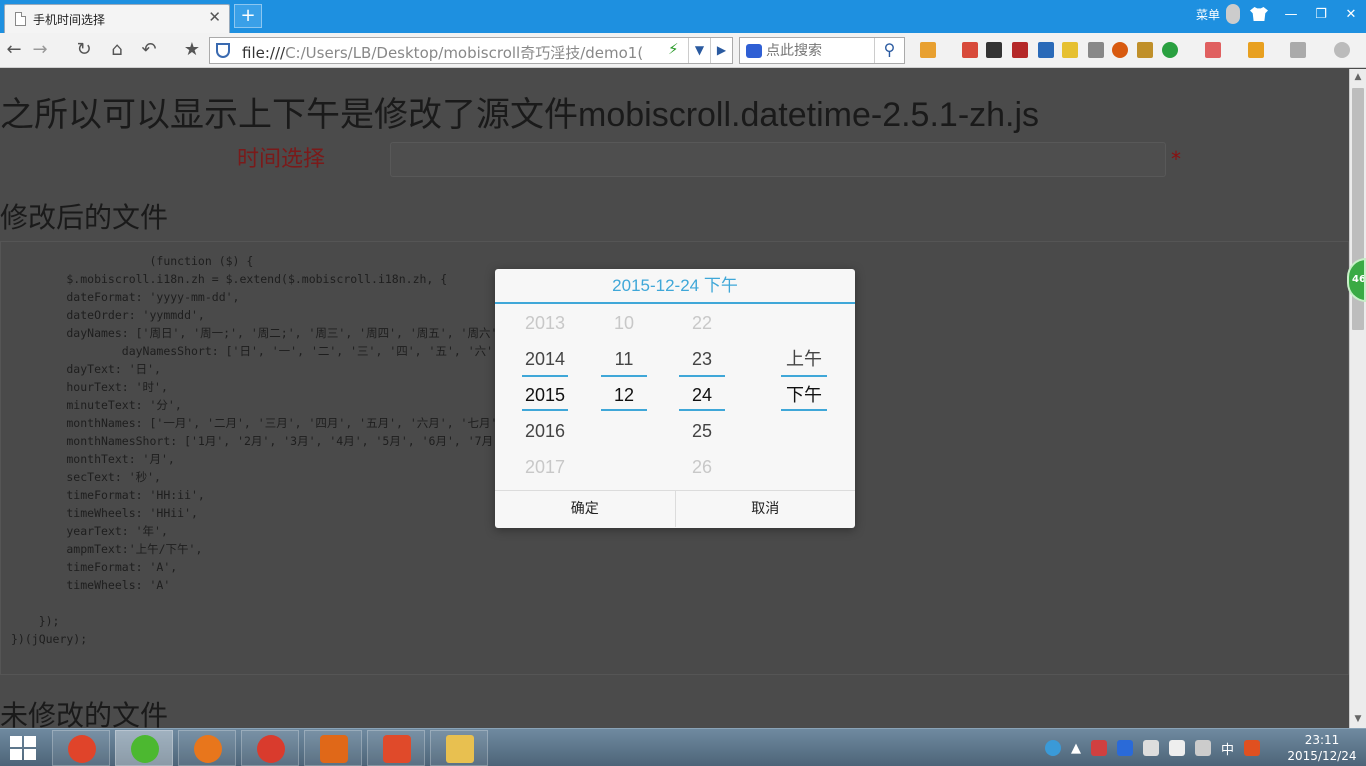 This screenshot has height=766, width=1366. Describe the element at coordinates (1208, 14) in the screenshot. I see `menu-button: 菜单` at that location.